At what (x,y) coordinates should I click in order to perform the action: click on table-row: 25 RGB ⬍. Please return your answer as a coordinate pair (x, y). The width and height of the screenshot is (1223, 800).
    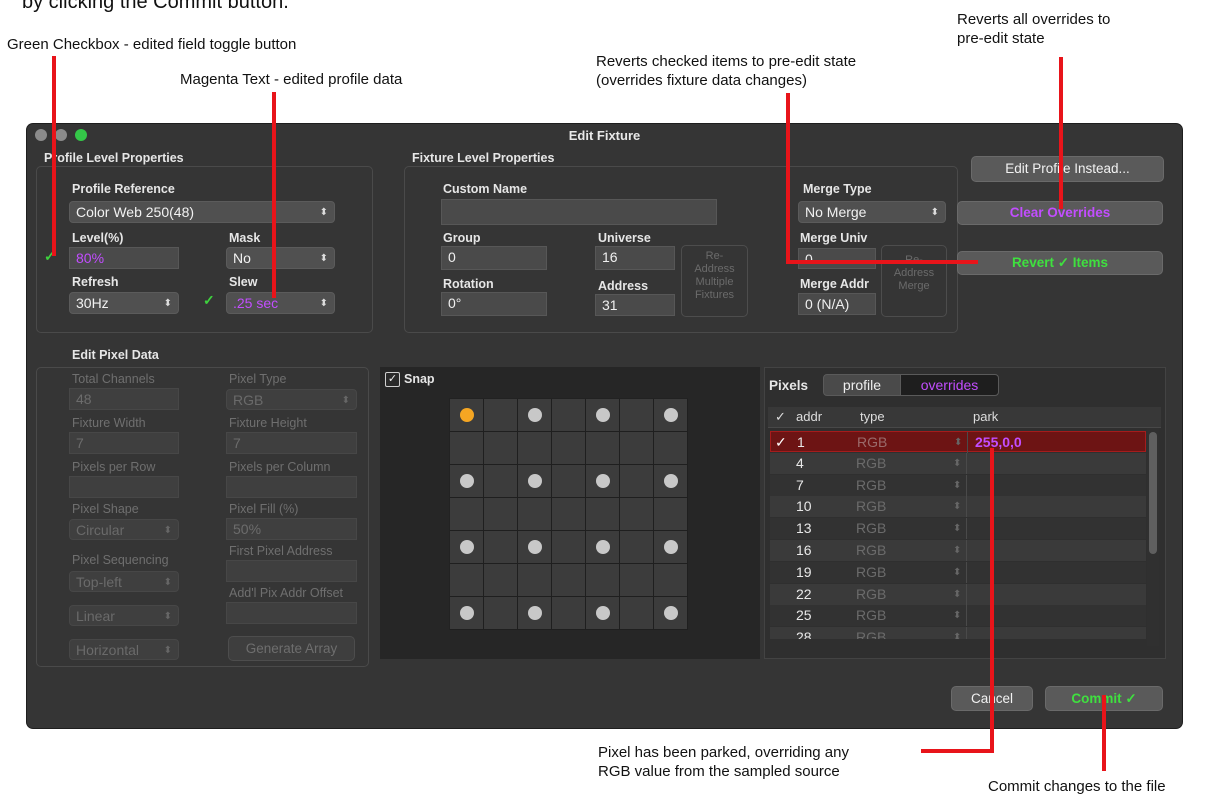
    Looking at the image, I should click on (958, 616).